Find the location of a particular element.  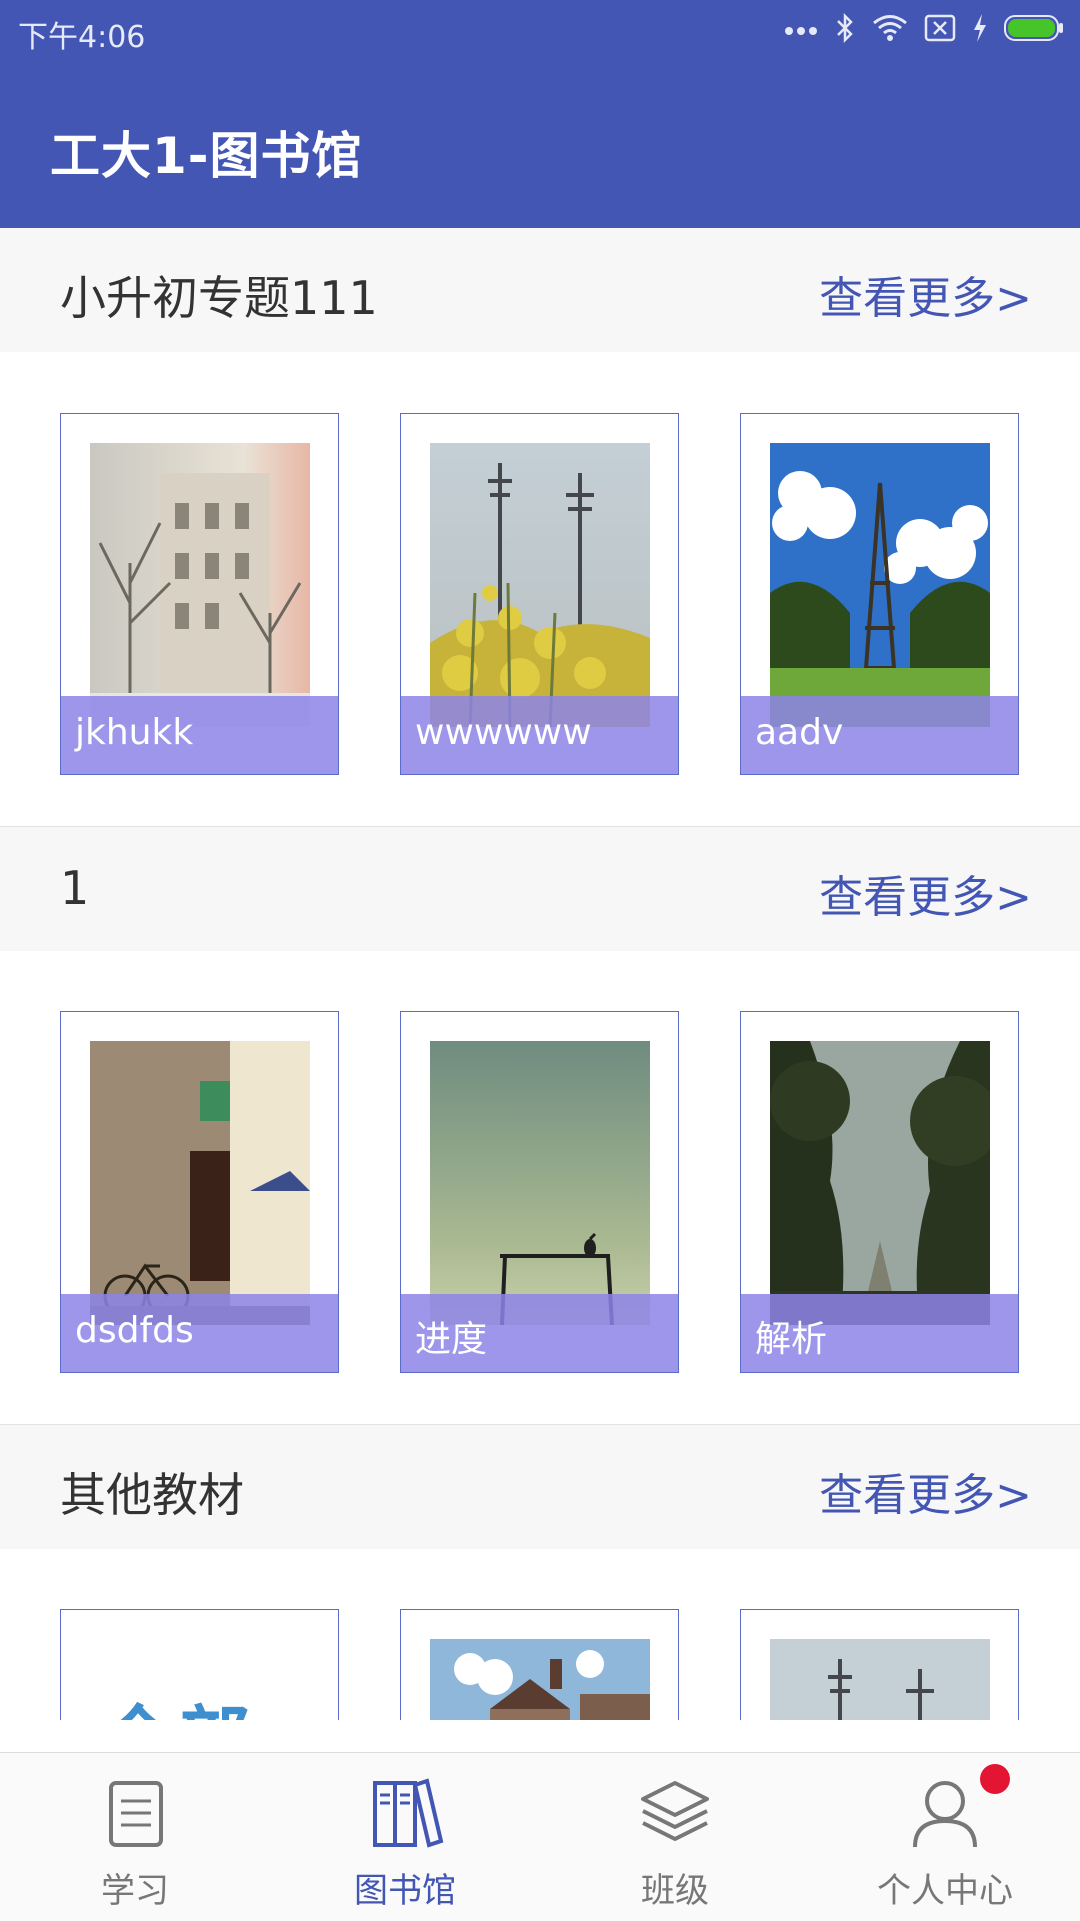

nav-item-class: 班级 is located at coordinates (675, 1837).